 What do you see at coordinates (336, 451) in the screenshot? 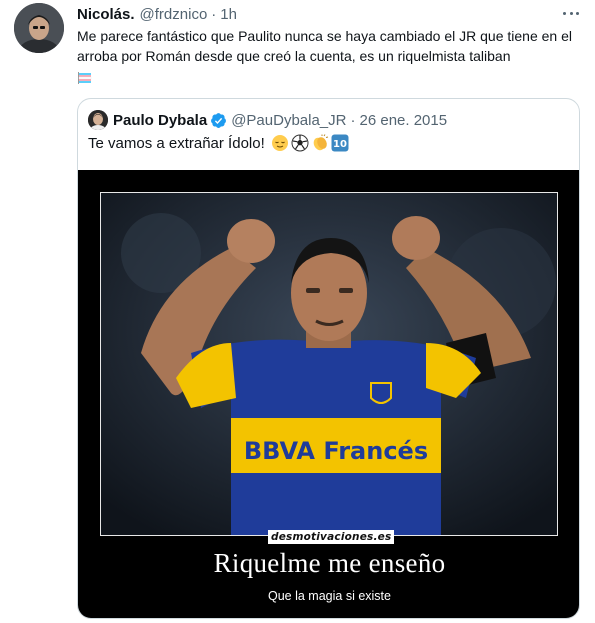
I see `jersey-sponsor-text: BBVA Francés` at bounding box center [336, 451].